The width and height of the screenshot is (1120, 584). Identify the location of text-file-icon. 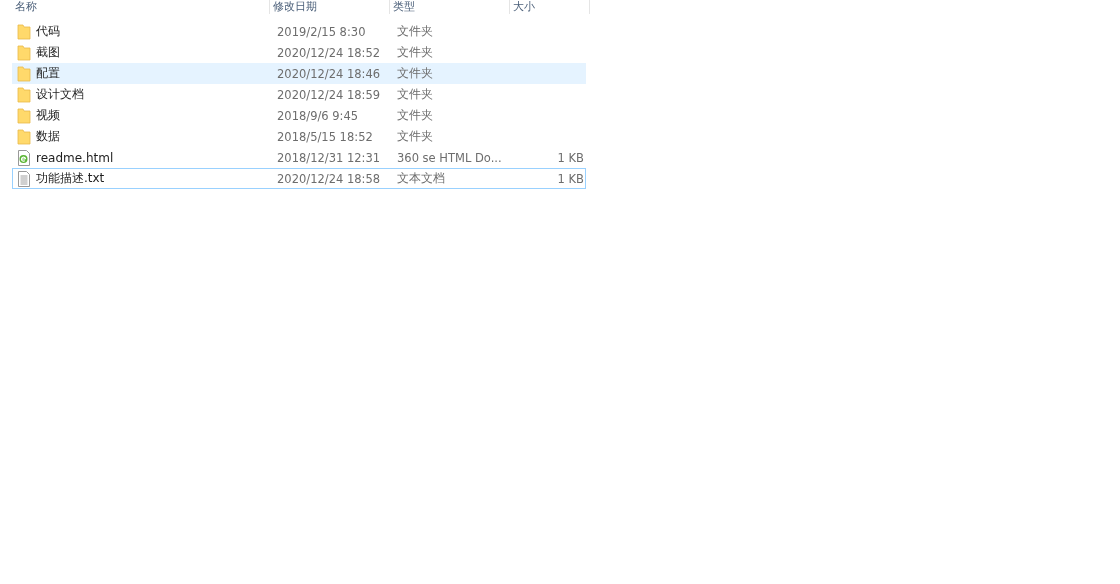
(24, 178).